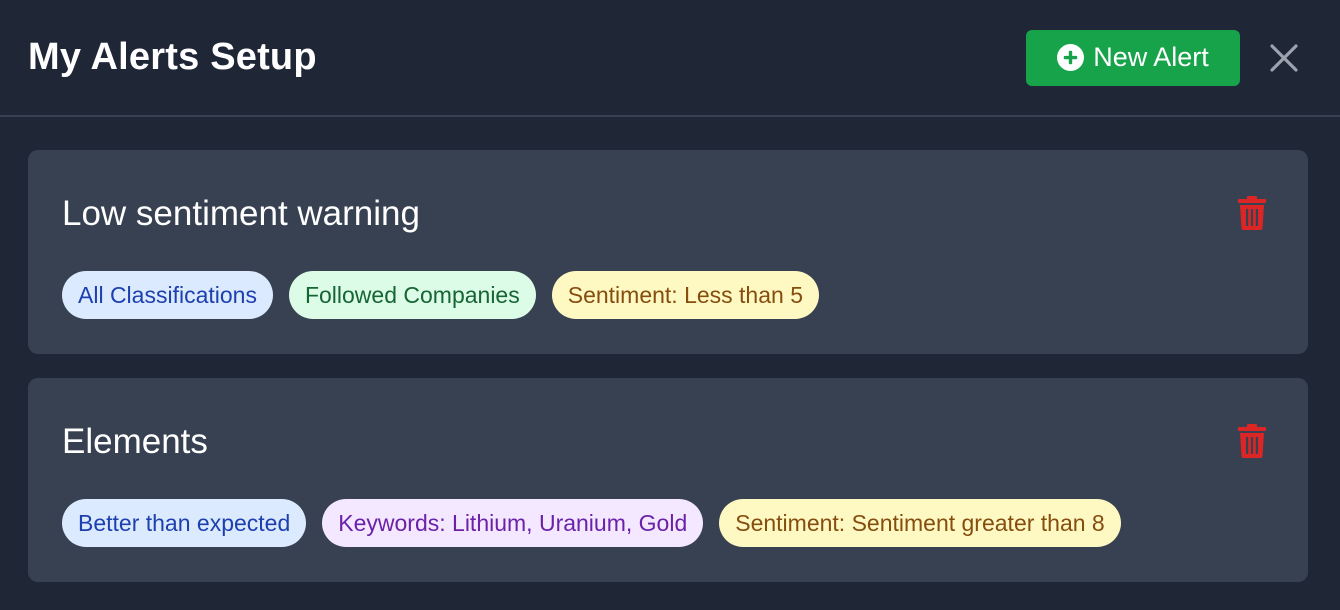 The height and width of the screenshot is (610, 1340). What do you see at coordinates (412, 295) in the screenshot?
I see `tag-companies: Followed Companies` at bounding box center [412, 295].